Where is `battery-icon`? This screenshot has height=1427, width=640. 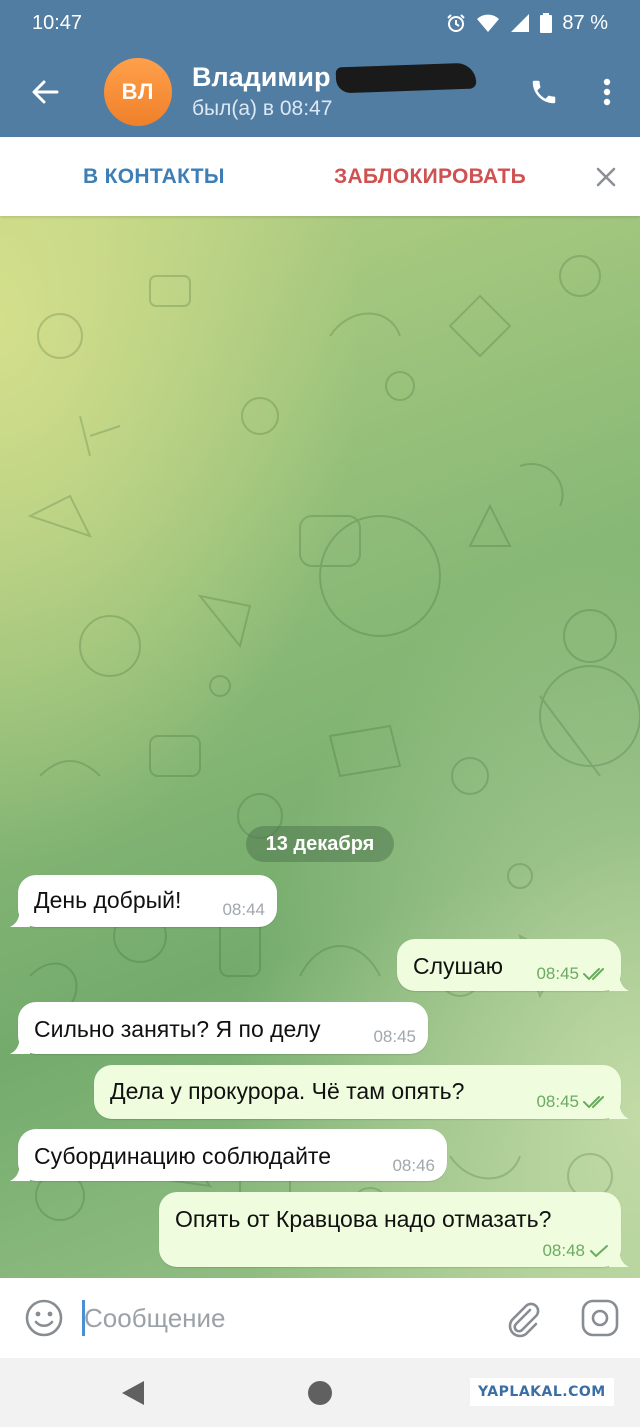 battery-icon is located at coordinates (546, 23).